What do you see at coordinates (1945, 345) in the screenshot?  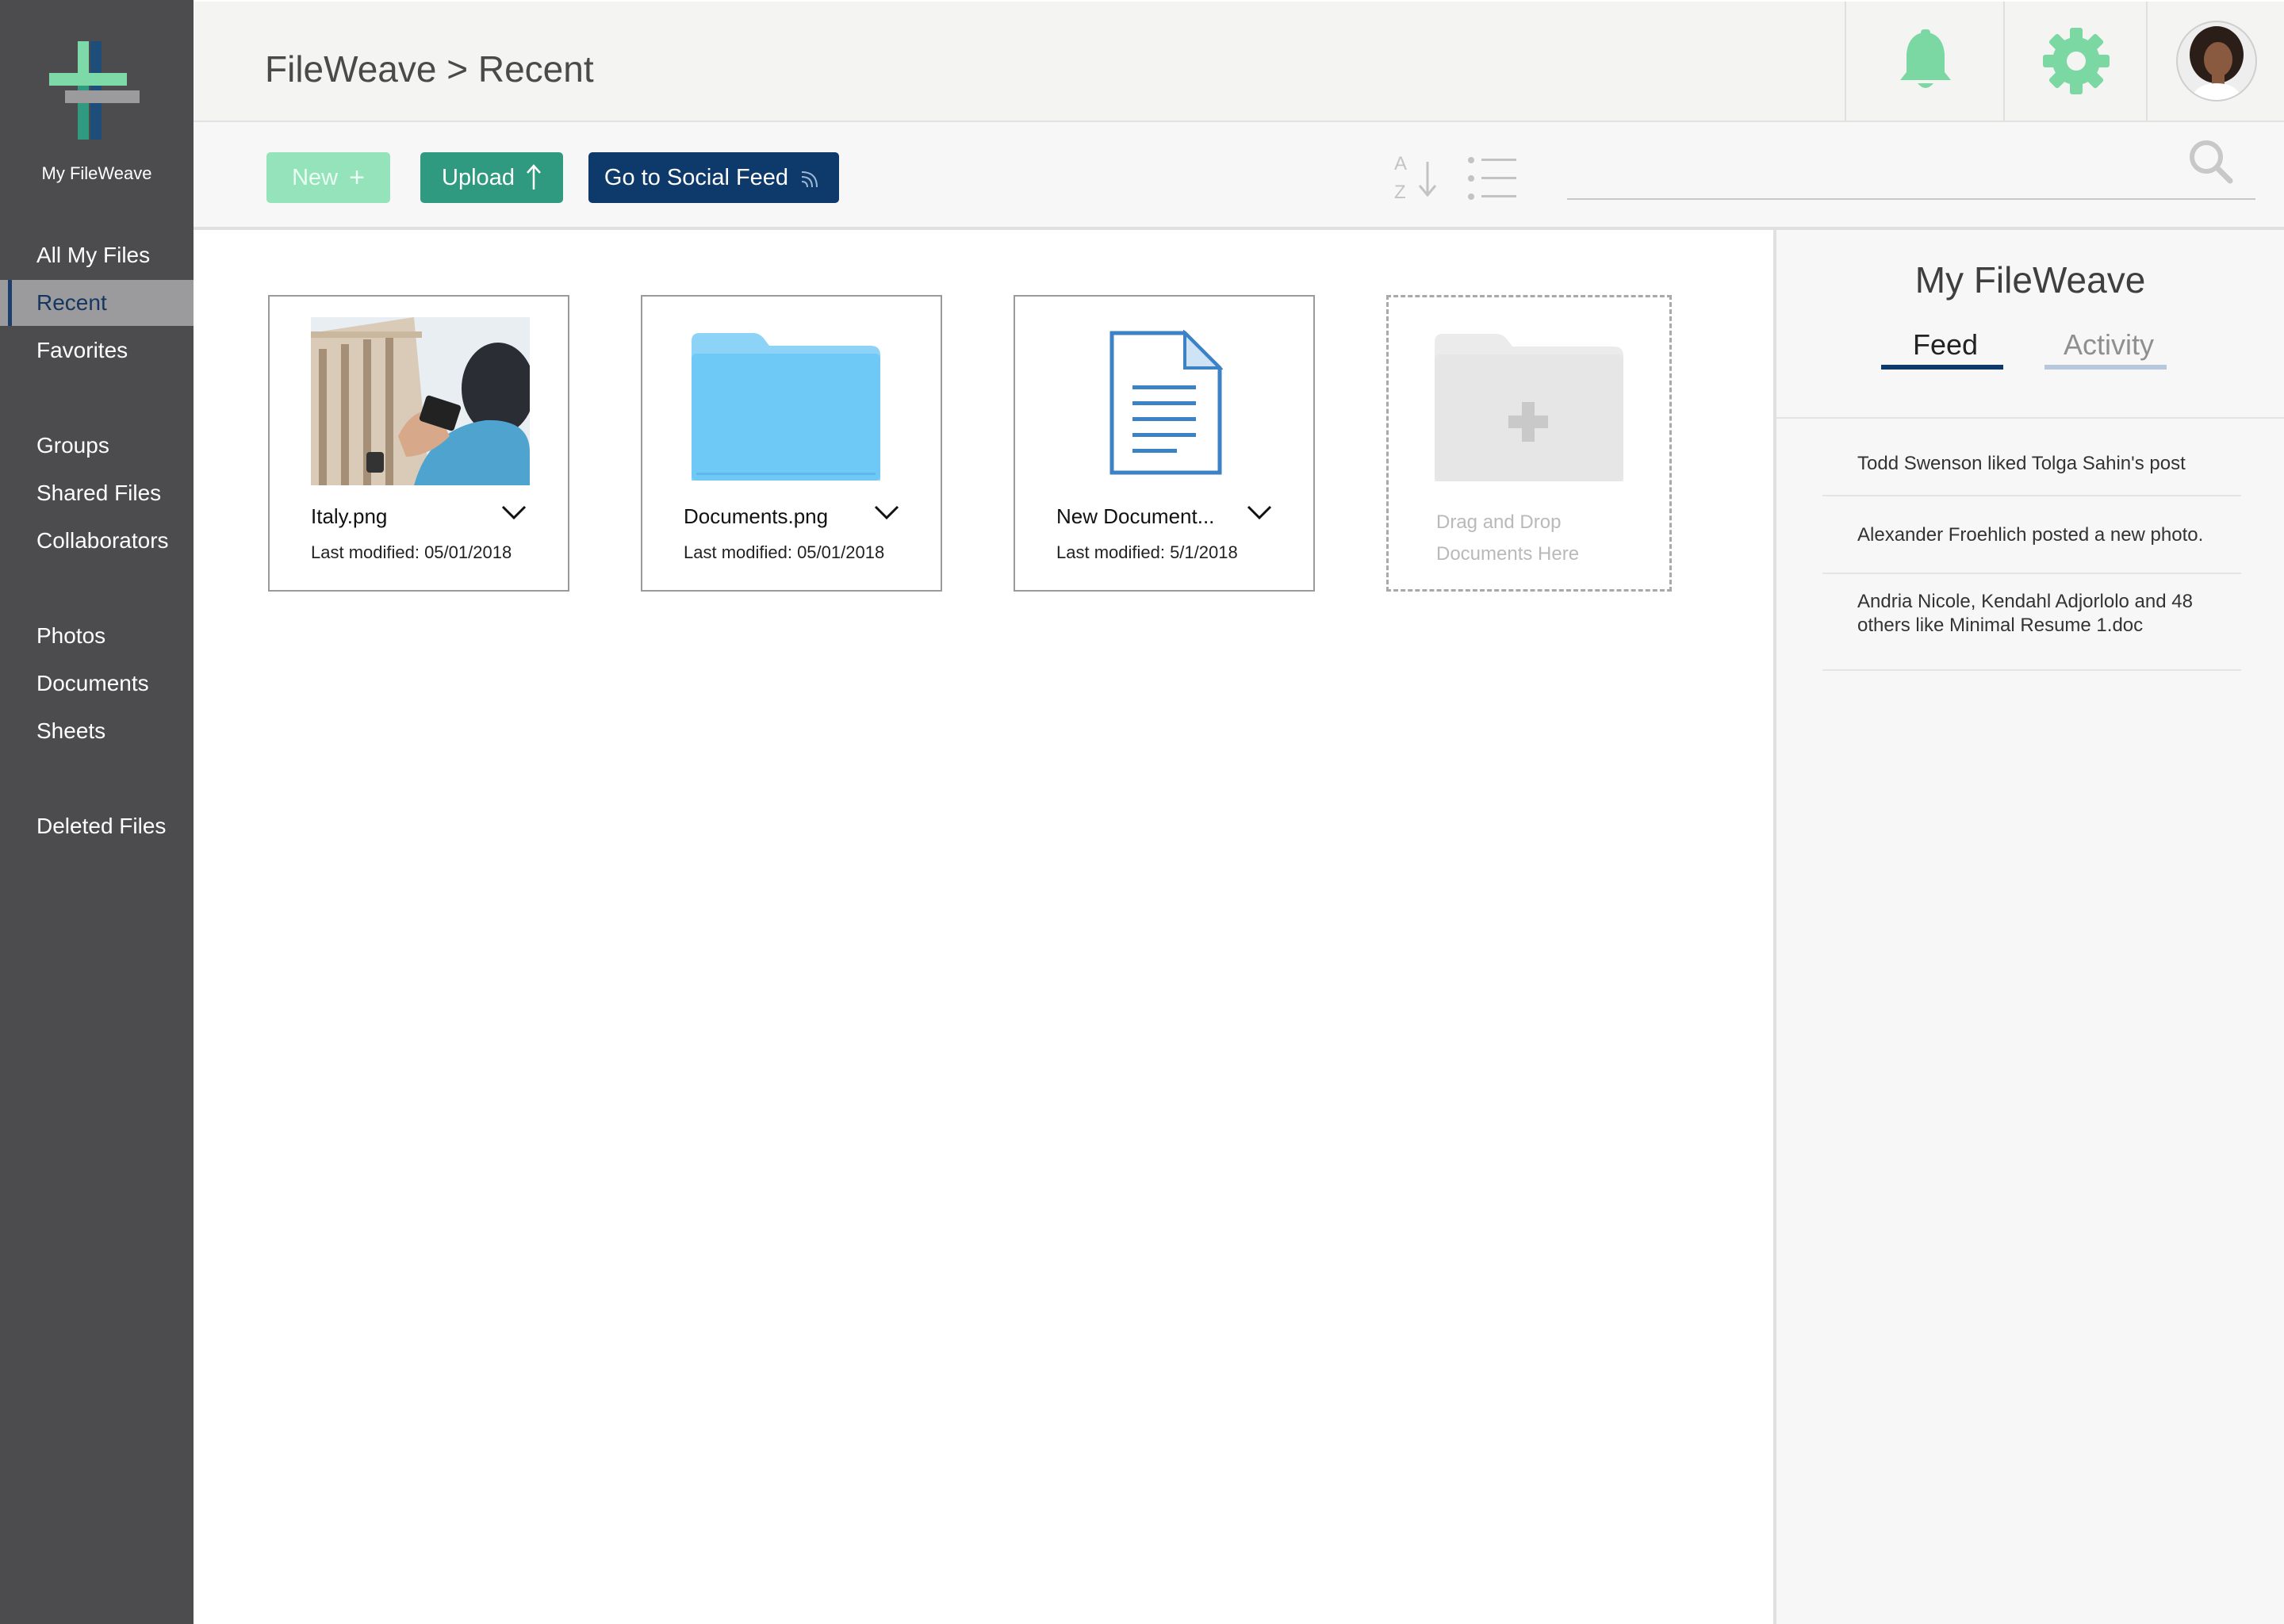 I see `tab-feed: Feed` at bounding box center [1945, 345].